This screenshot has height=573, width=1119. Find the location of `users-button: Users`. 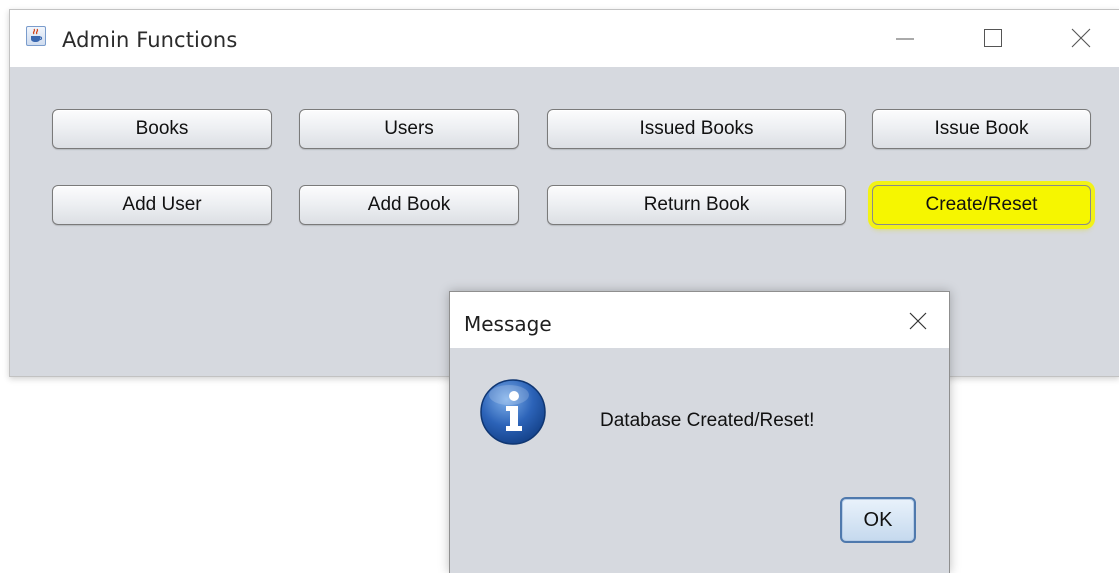

users-button: Users is located at coordinates (409, 129).